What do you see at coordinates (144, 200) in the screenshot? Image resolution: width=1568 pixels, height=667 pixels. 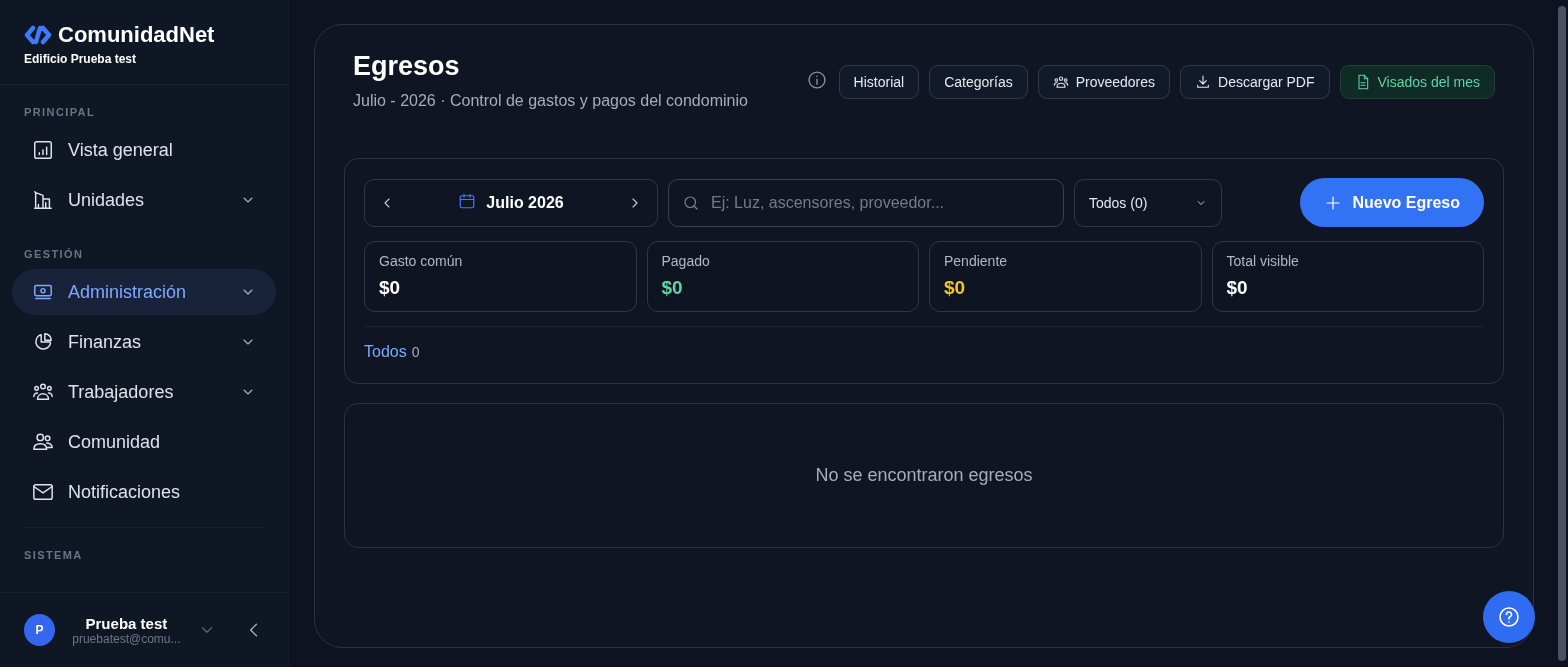 I see `nav-item: Unidades` at bounding box center [144, 200].